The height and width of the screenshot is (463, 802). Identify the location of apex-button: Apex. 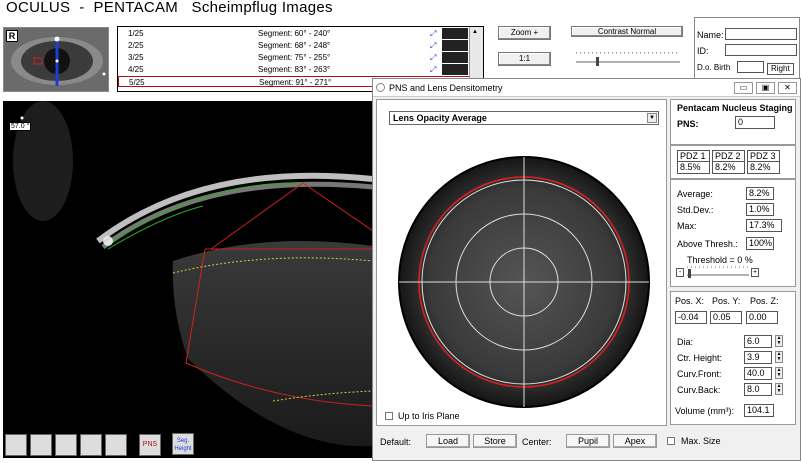
(635, 441).